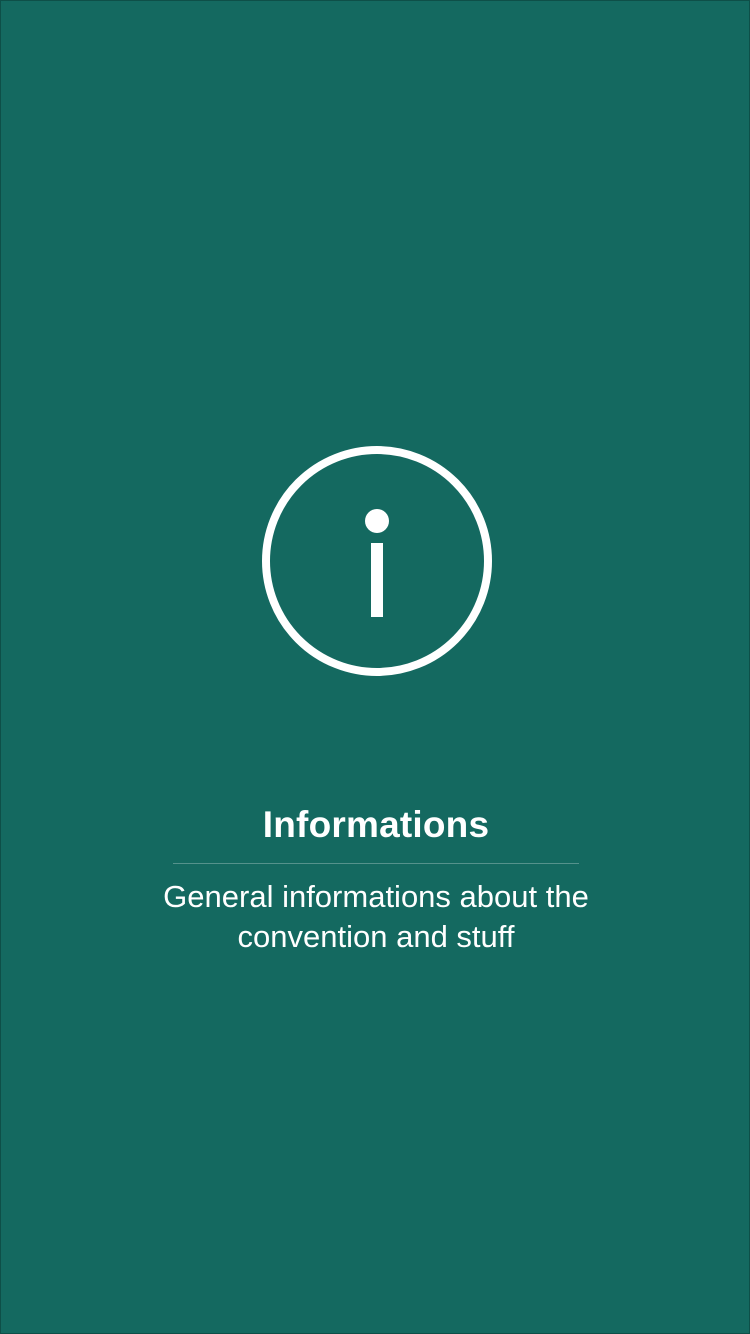 The height and width of the screenshot is (1334, 750). Describe the element at coordinates (376, 824) in the screenshot. I see `page-title: Informations` at that location.